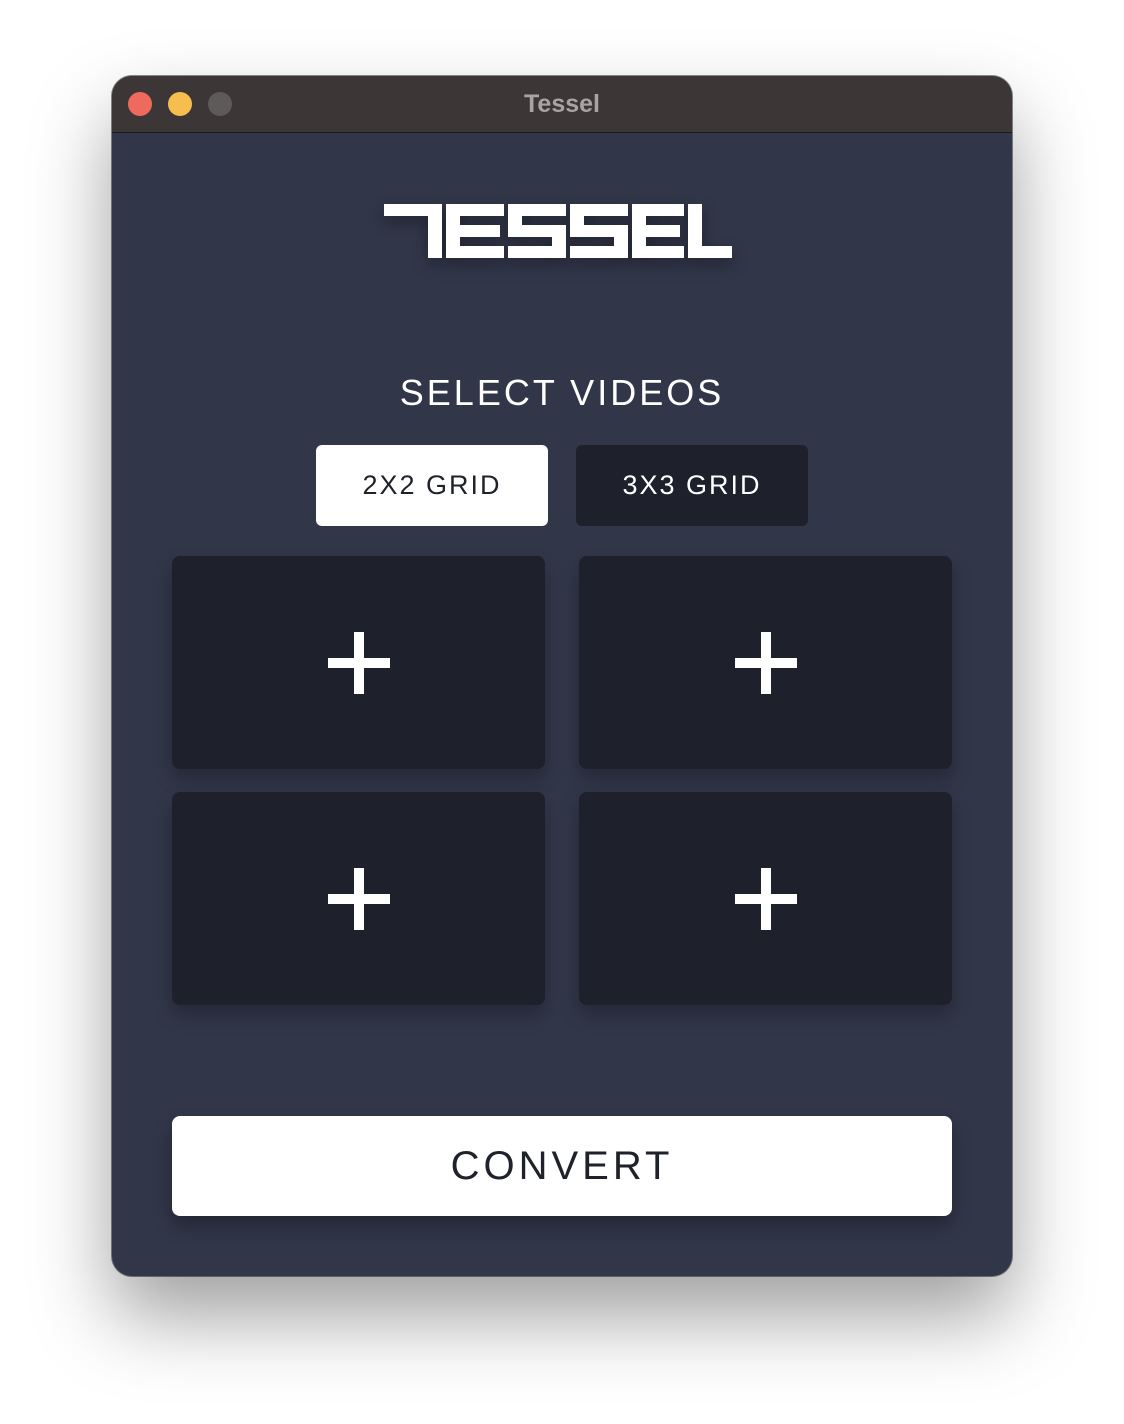 This screenshot has height=1424, width=1124. I want to click on grid-3x3-button: 3X3 GRID, so click(692, 485).